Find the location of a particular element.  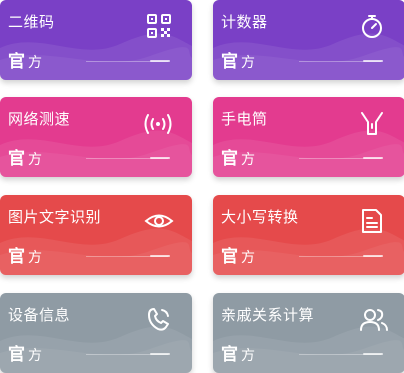

eye-icon is located at coordinates (159, 221).